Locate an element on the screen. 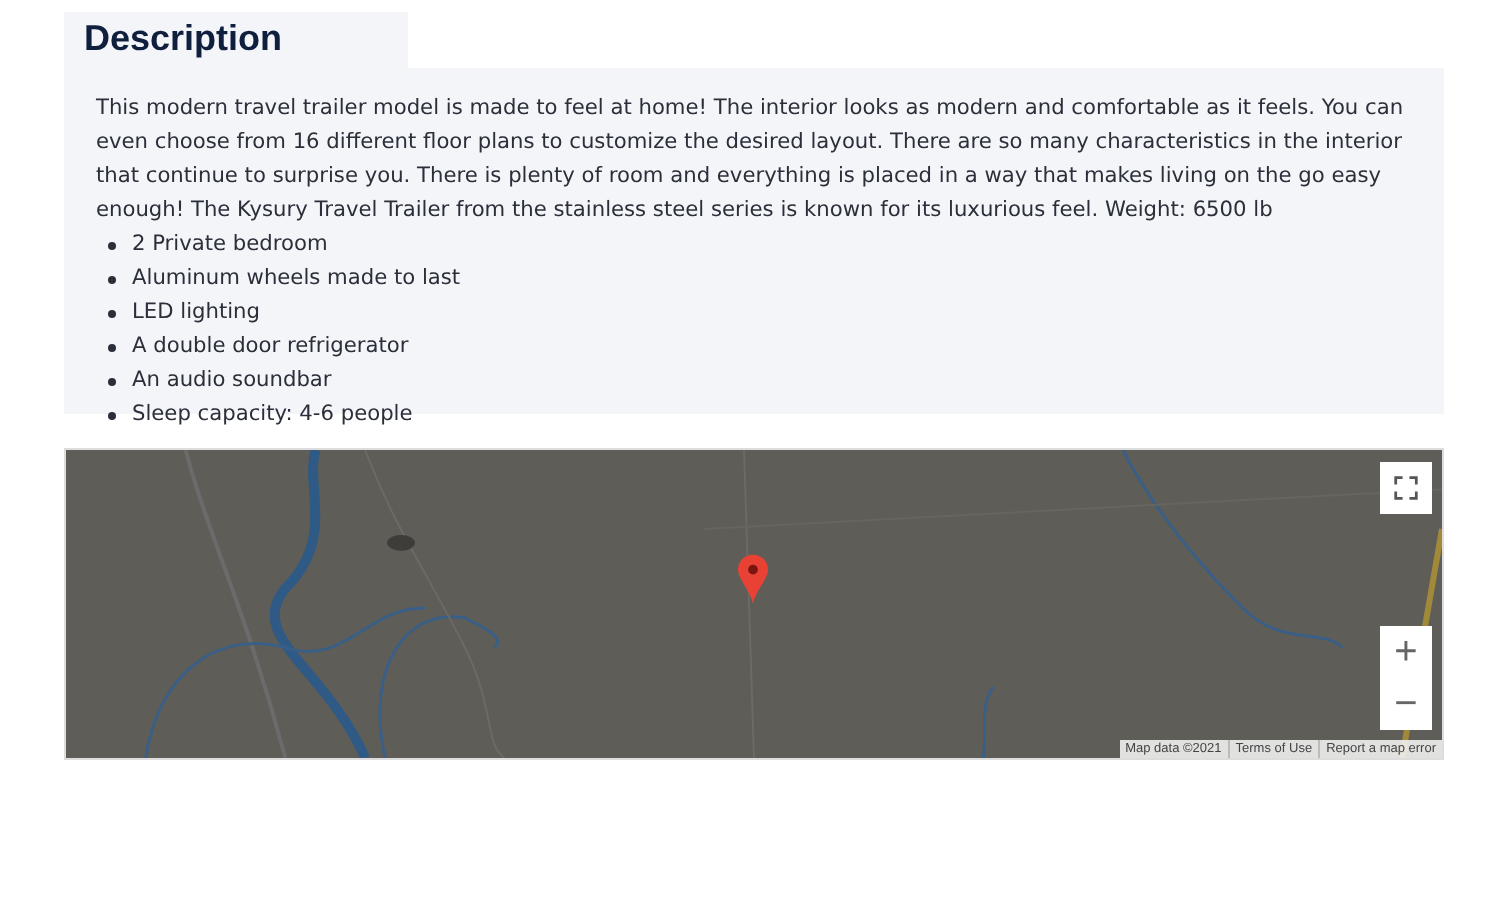 Image resolution: width=1504 pixels, height=902 pixels. feature-item: An audio soundbar is located at coordinates (232, 381).